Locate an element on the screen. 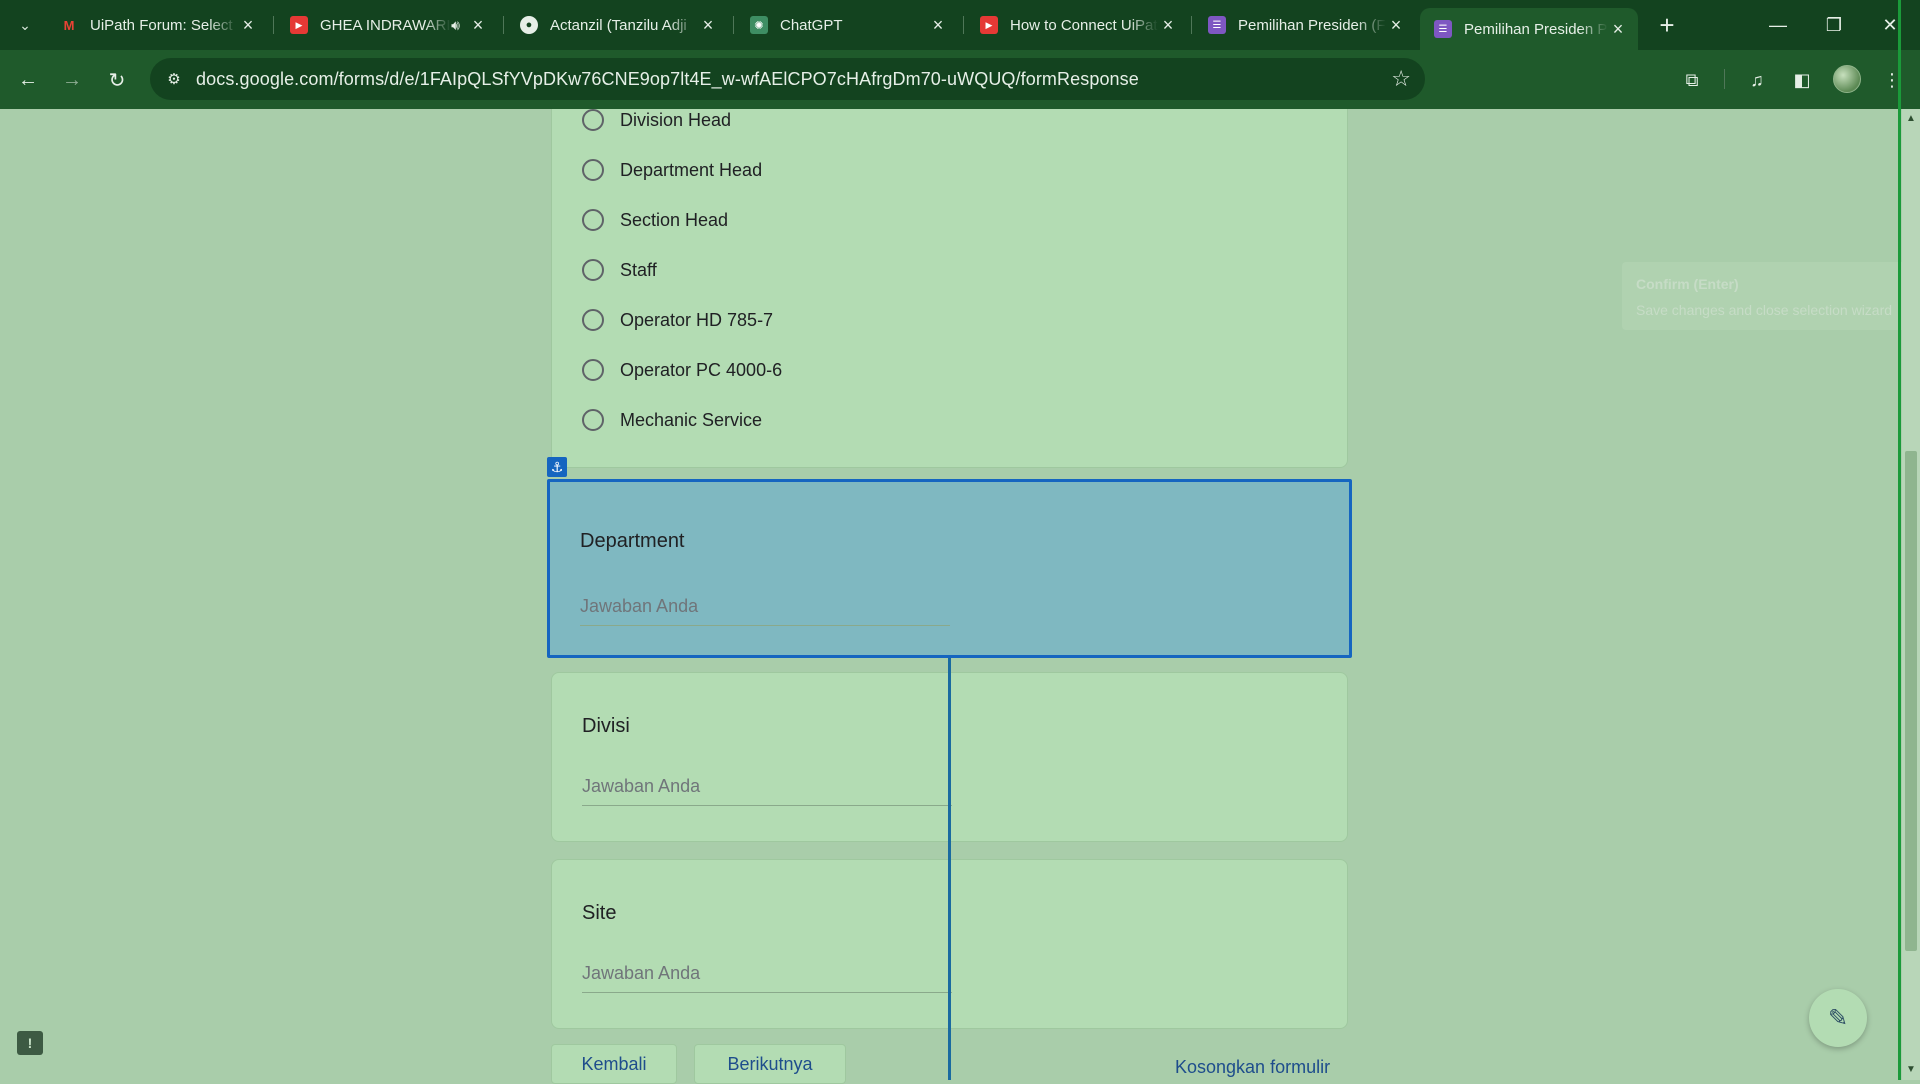 The image size is (1920, 1084). radio-option: Division Head is located at coordinates (656, 122).